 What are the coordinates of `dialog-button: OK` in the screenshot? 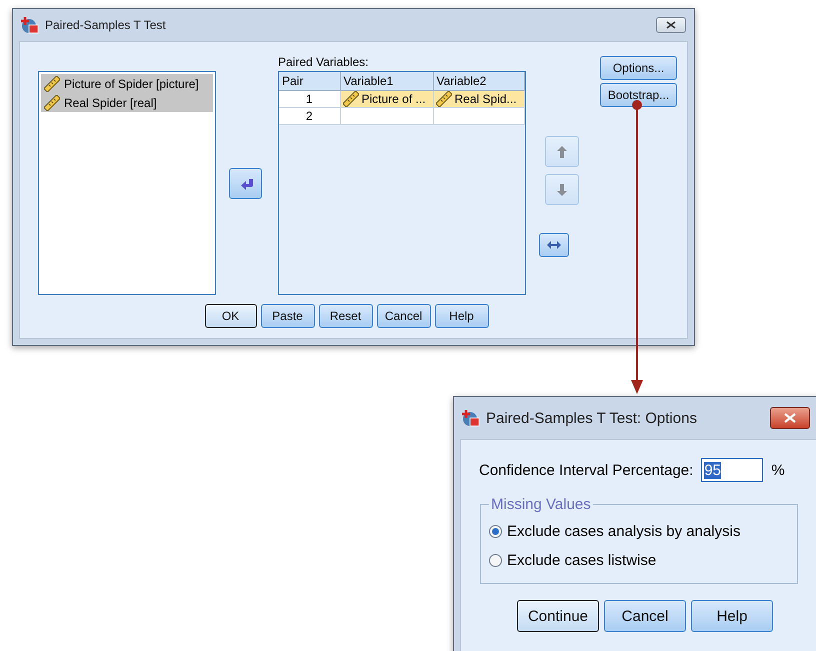 It's located at (230, 316).